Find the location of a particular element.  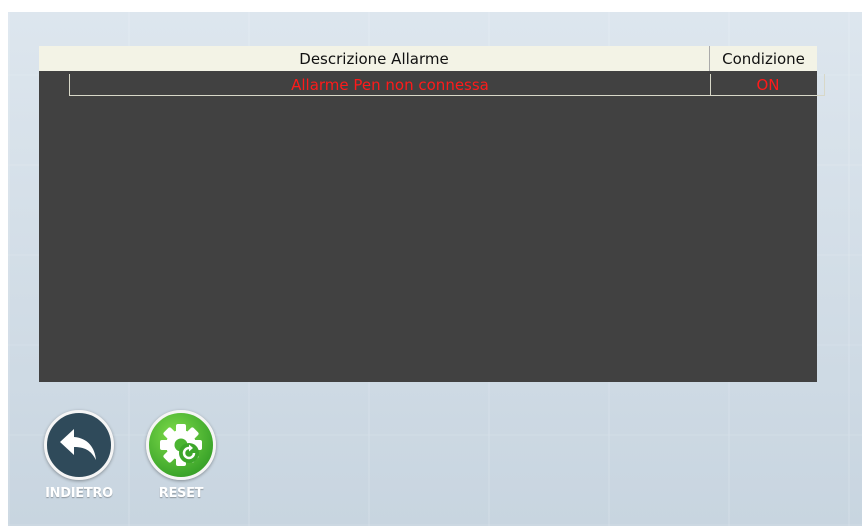

reset-button-label: RESET is located at coordinates (181, 493).